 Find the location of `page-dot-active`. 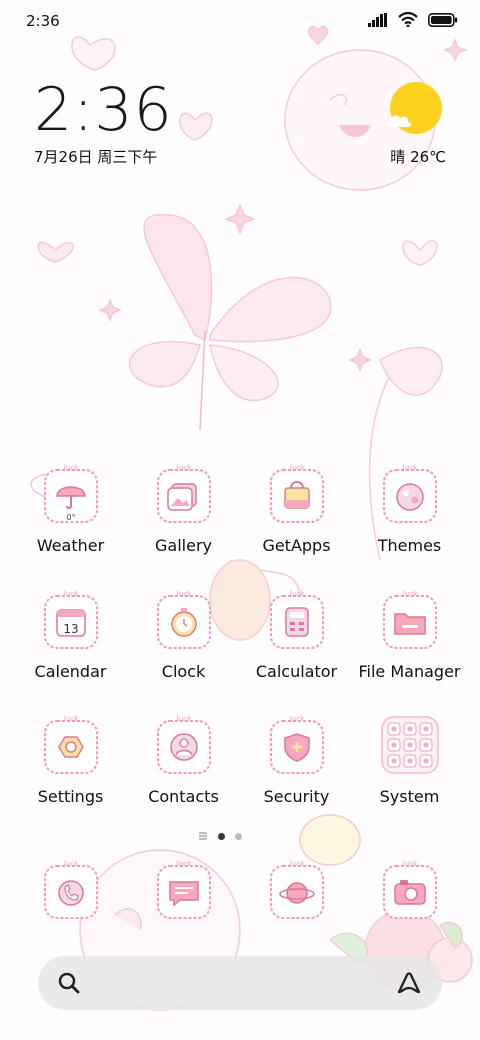

page-dot-active is located at coordinates (221, 836).